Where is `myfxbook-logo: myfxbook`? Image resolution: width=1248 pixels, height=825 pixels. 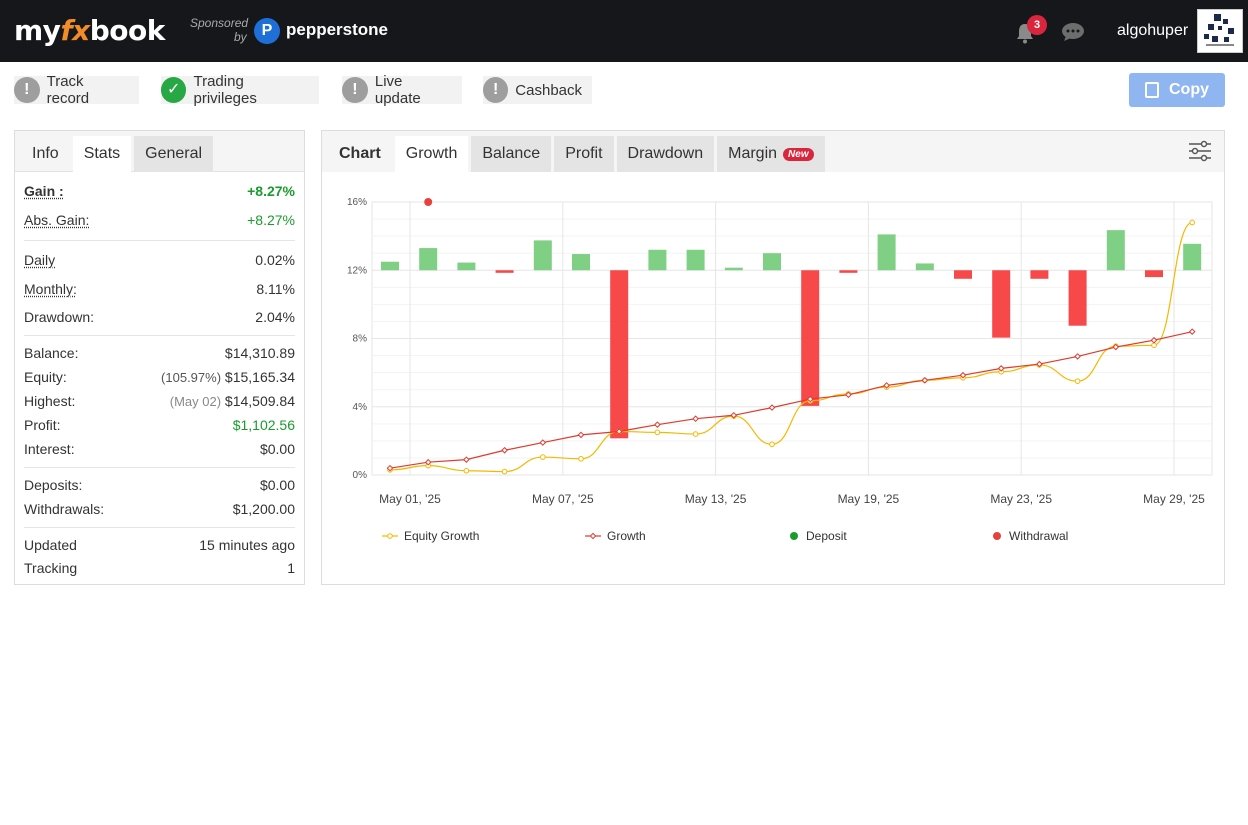
myfxbook-logo: myfxbook is located at coordinates (89, 31).